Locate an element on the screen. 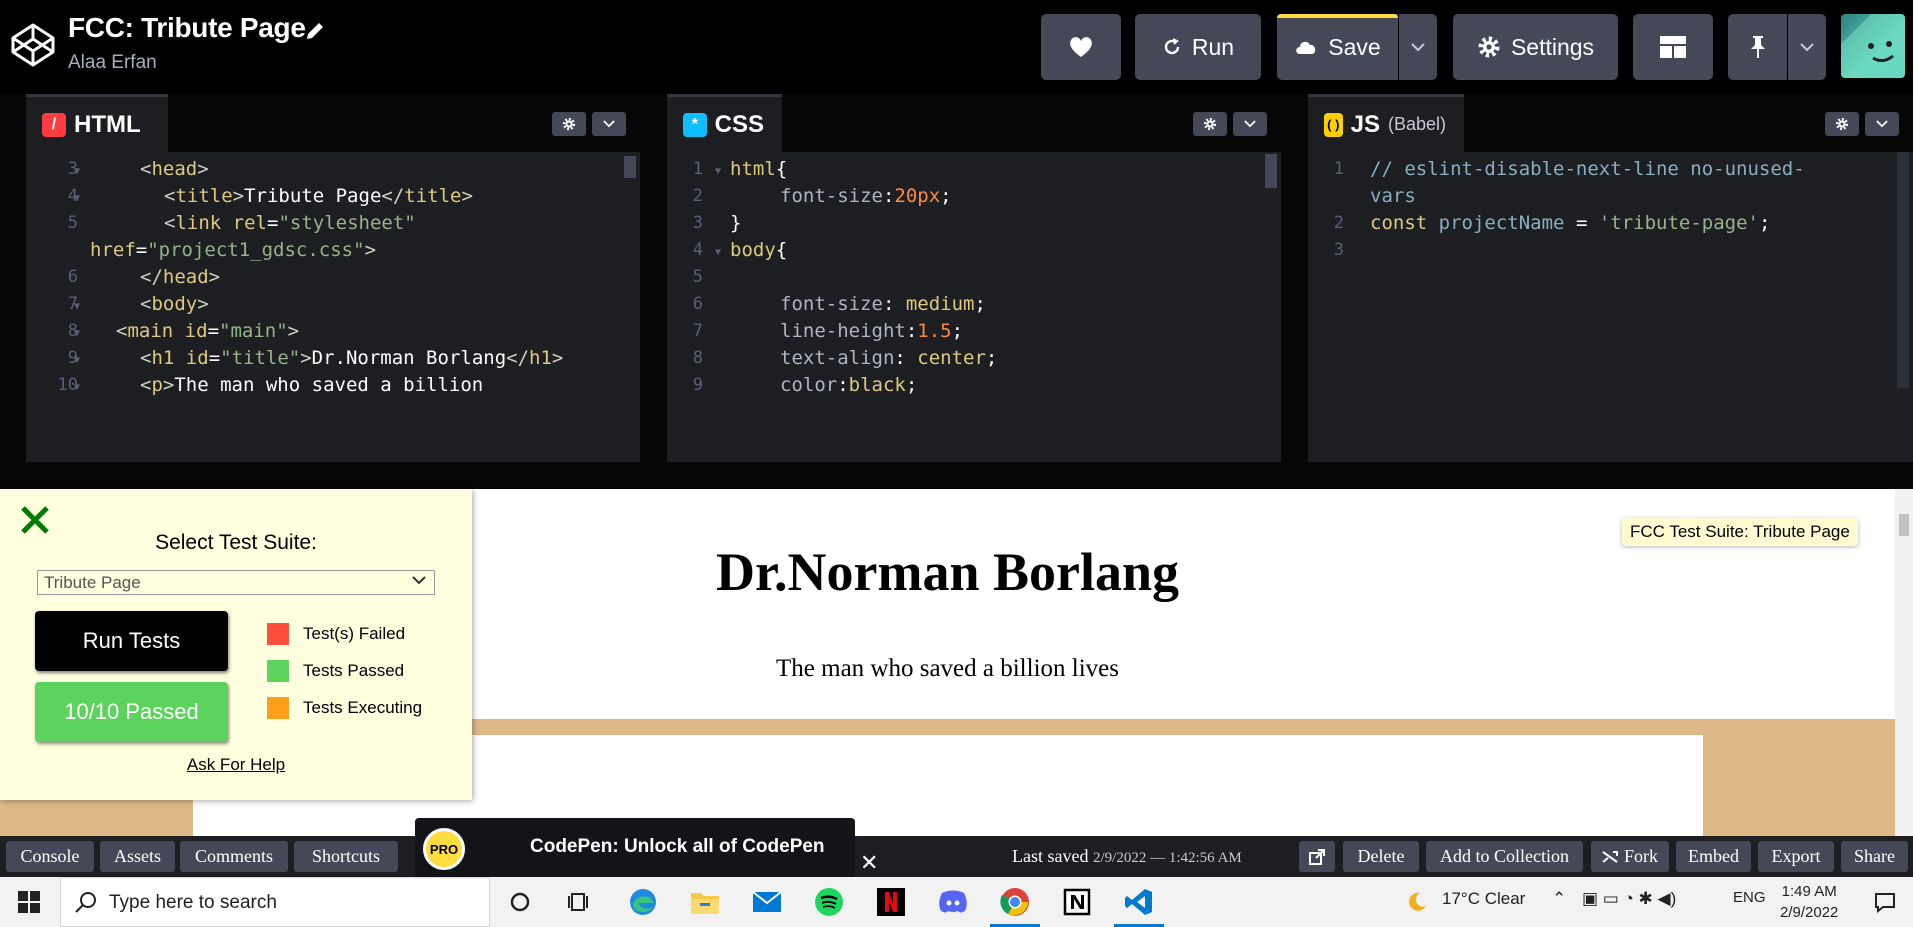 The width and height of the screenshot is (1913, 927). run-button: Run is located at coordinates (1198, 47).